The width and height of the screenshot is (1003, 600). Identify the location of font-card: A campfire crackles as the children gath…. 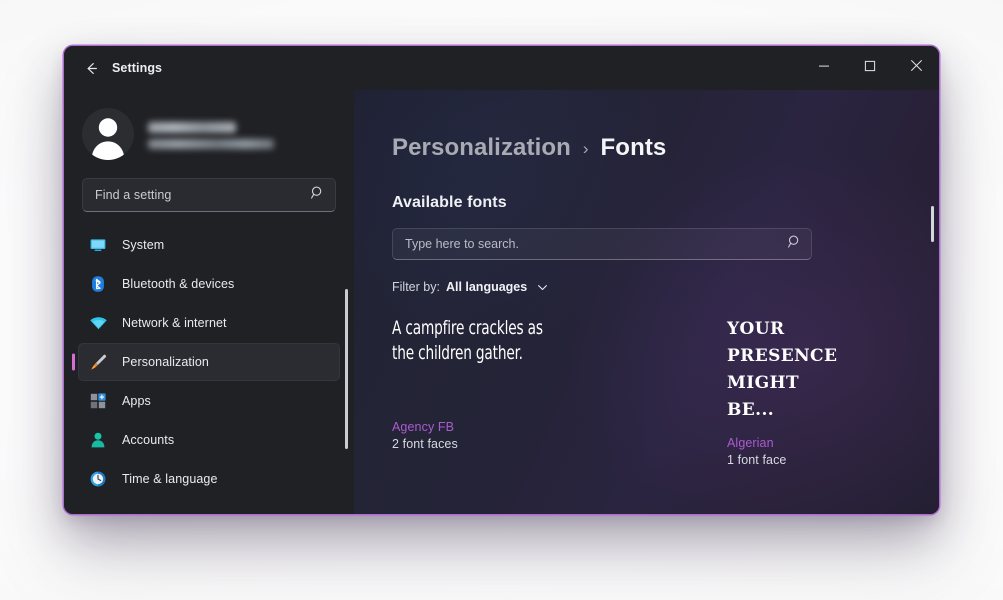
(477, 415).